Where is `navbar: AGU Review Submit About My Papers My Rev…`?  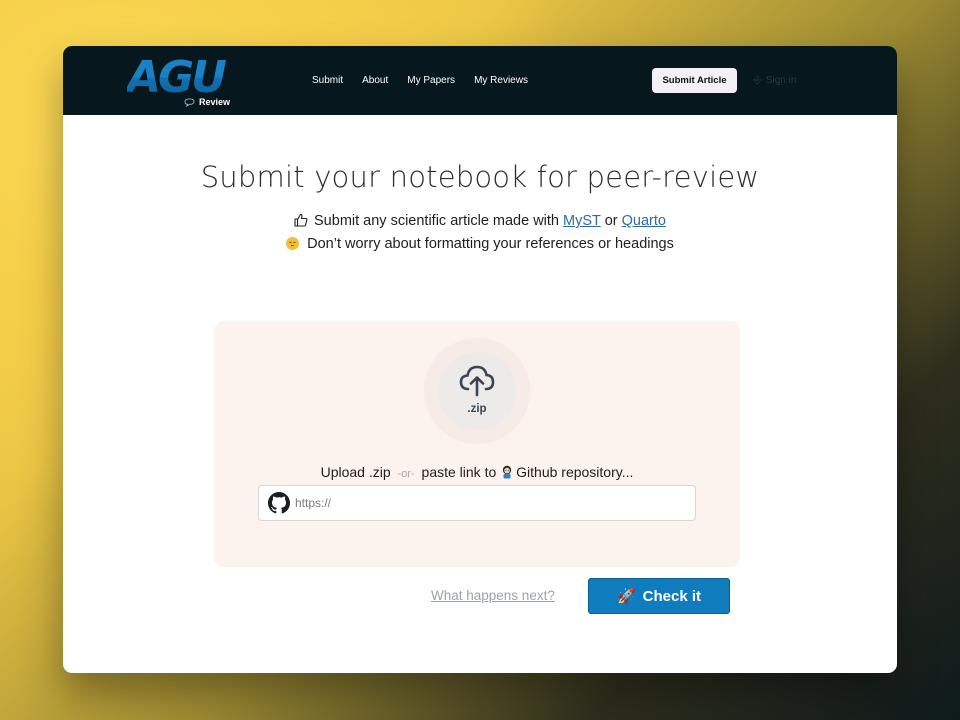
navbar: AGU Review Submit About My Papers My Rev… is located at coordinates (480, 80).